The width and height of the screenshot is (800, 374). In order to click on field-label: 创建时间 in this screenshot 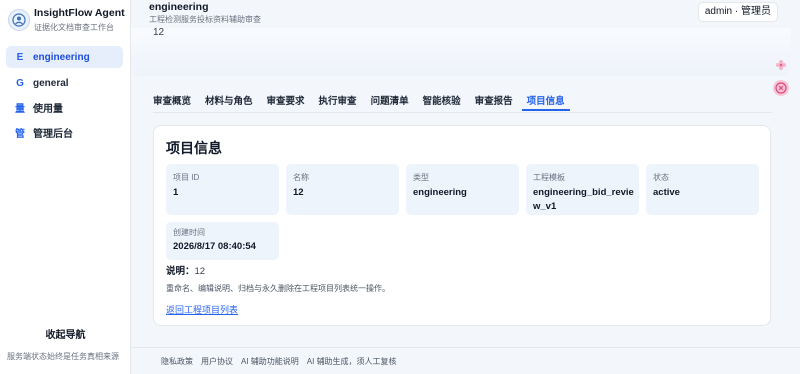, I will do `click(189, 232)`.